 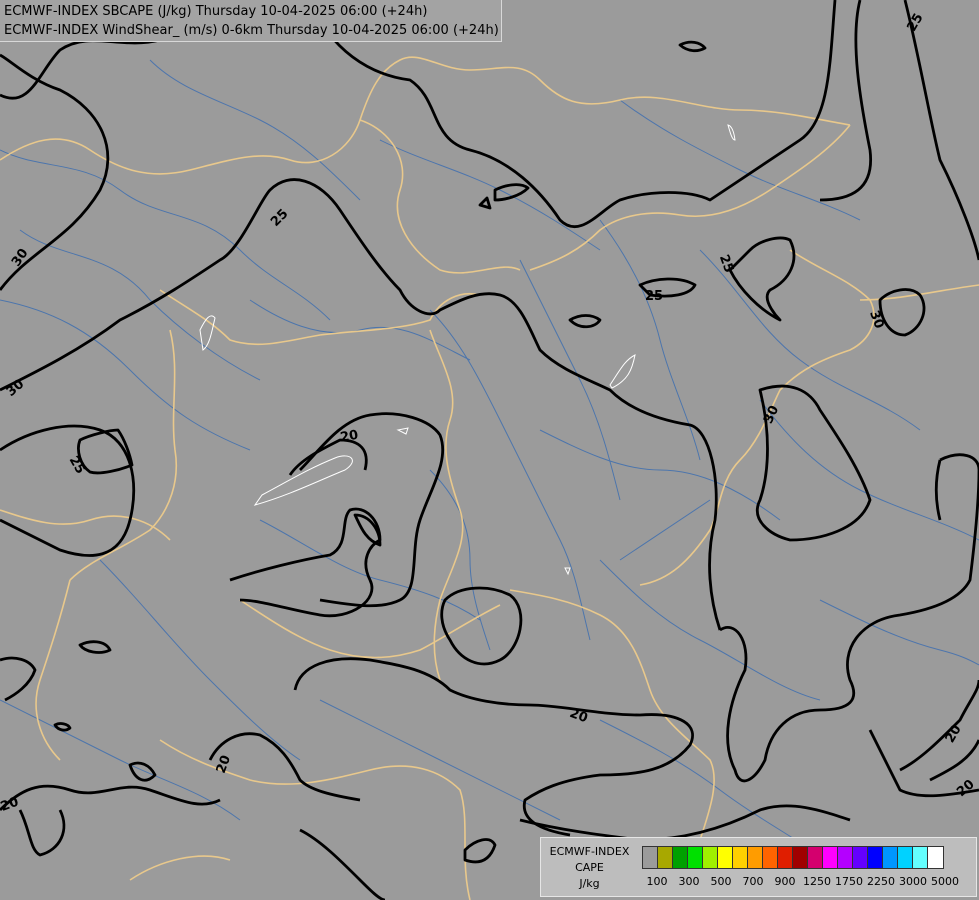 What do you see at coordinates (881, 881) in the screenshot?
I see `legend-tick-label: 2250` at bounding box center [881, 881].